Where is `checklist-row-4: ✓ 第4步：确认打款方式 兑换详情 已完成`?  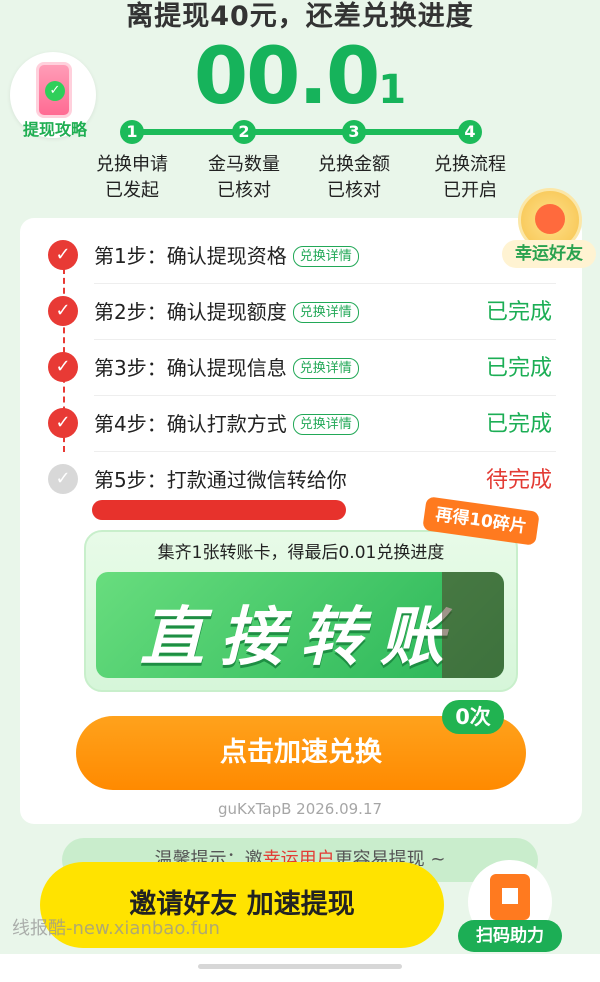
checklist-row-4: ✓ 第4步：确认打款方式 兑换详情 已完成 is located at coordinates (288, 424).